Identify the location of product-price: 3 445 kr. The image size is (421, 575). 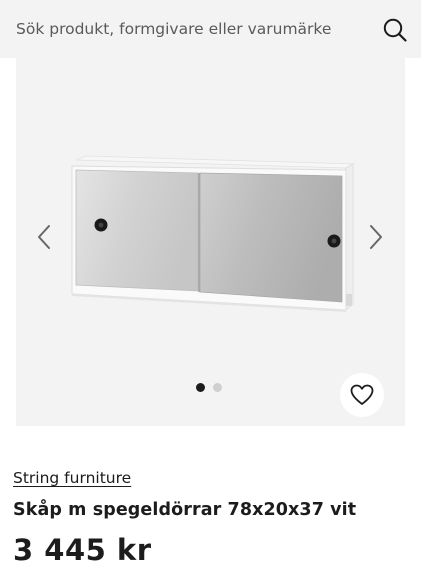
(82, 550).